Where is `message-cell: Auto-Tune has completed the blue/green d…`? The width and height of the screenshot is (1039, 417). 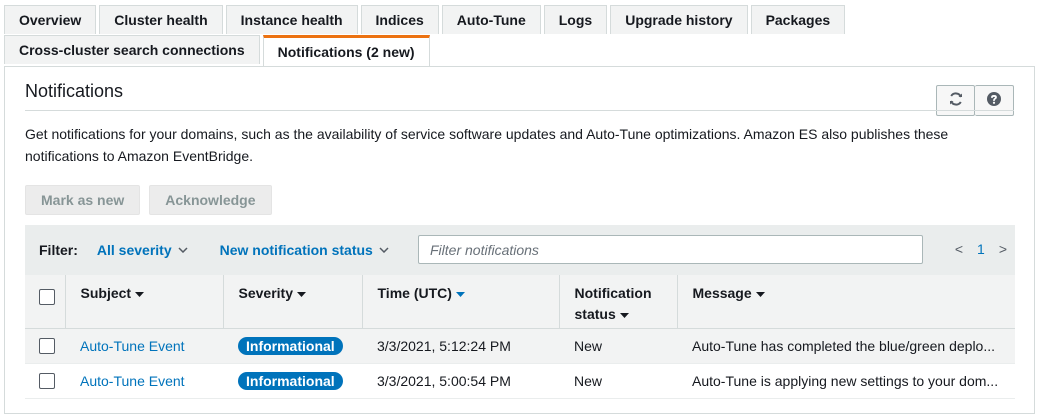
message-cell: Auto-Tune has completed the blue/green d… is located at coordinates (846, 346).